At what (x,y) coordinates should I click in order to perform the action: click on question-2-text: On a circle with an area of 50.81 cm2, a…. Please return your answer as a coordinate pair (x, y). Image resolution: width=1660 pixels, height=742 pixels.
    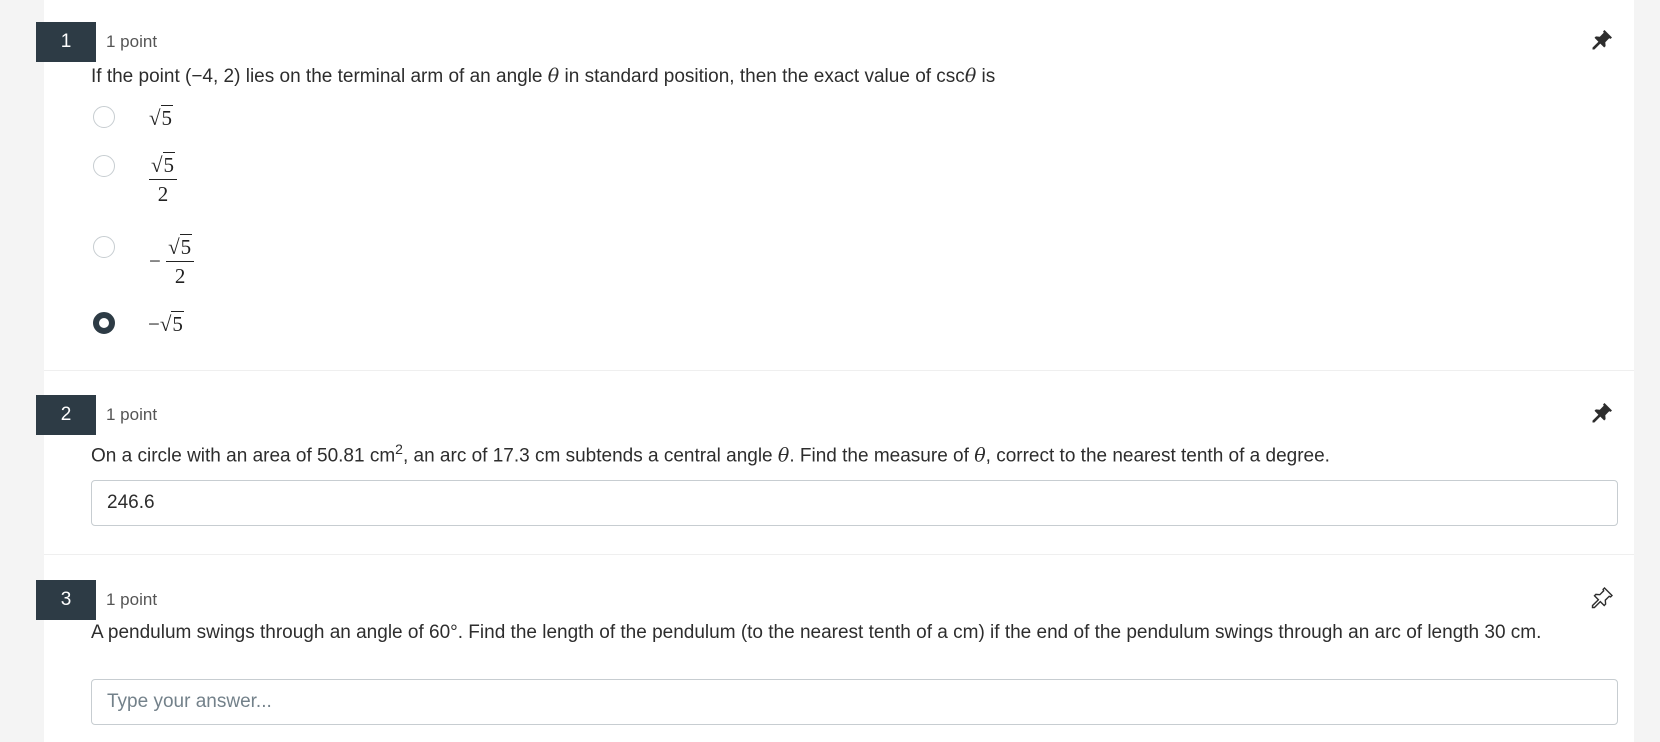
    Looking at the image, I should click on (710, 454).